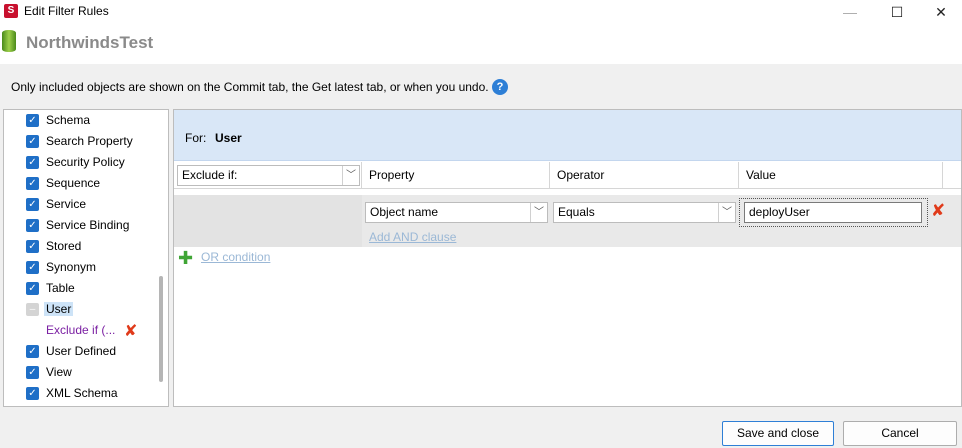  Describe the element at coordinates (68, 120) in the screenshot. I see `tree-item-label: Schema` at that location.